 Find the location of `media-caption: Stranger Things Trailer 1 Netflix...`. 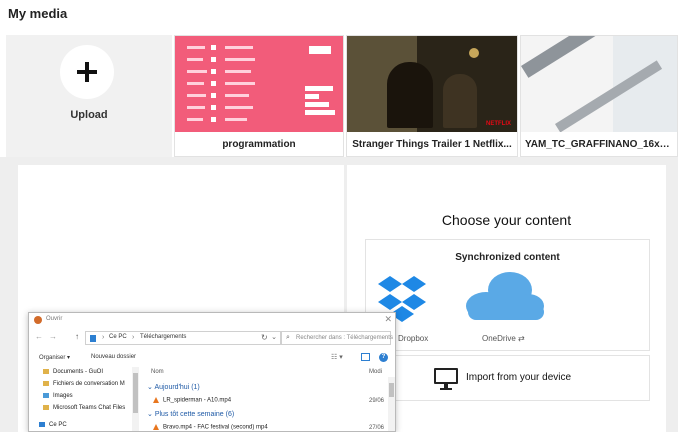

media-caption: Stranger Things Trailer 1 Netflix... is located at coordinates (432, 144).